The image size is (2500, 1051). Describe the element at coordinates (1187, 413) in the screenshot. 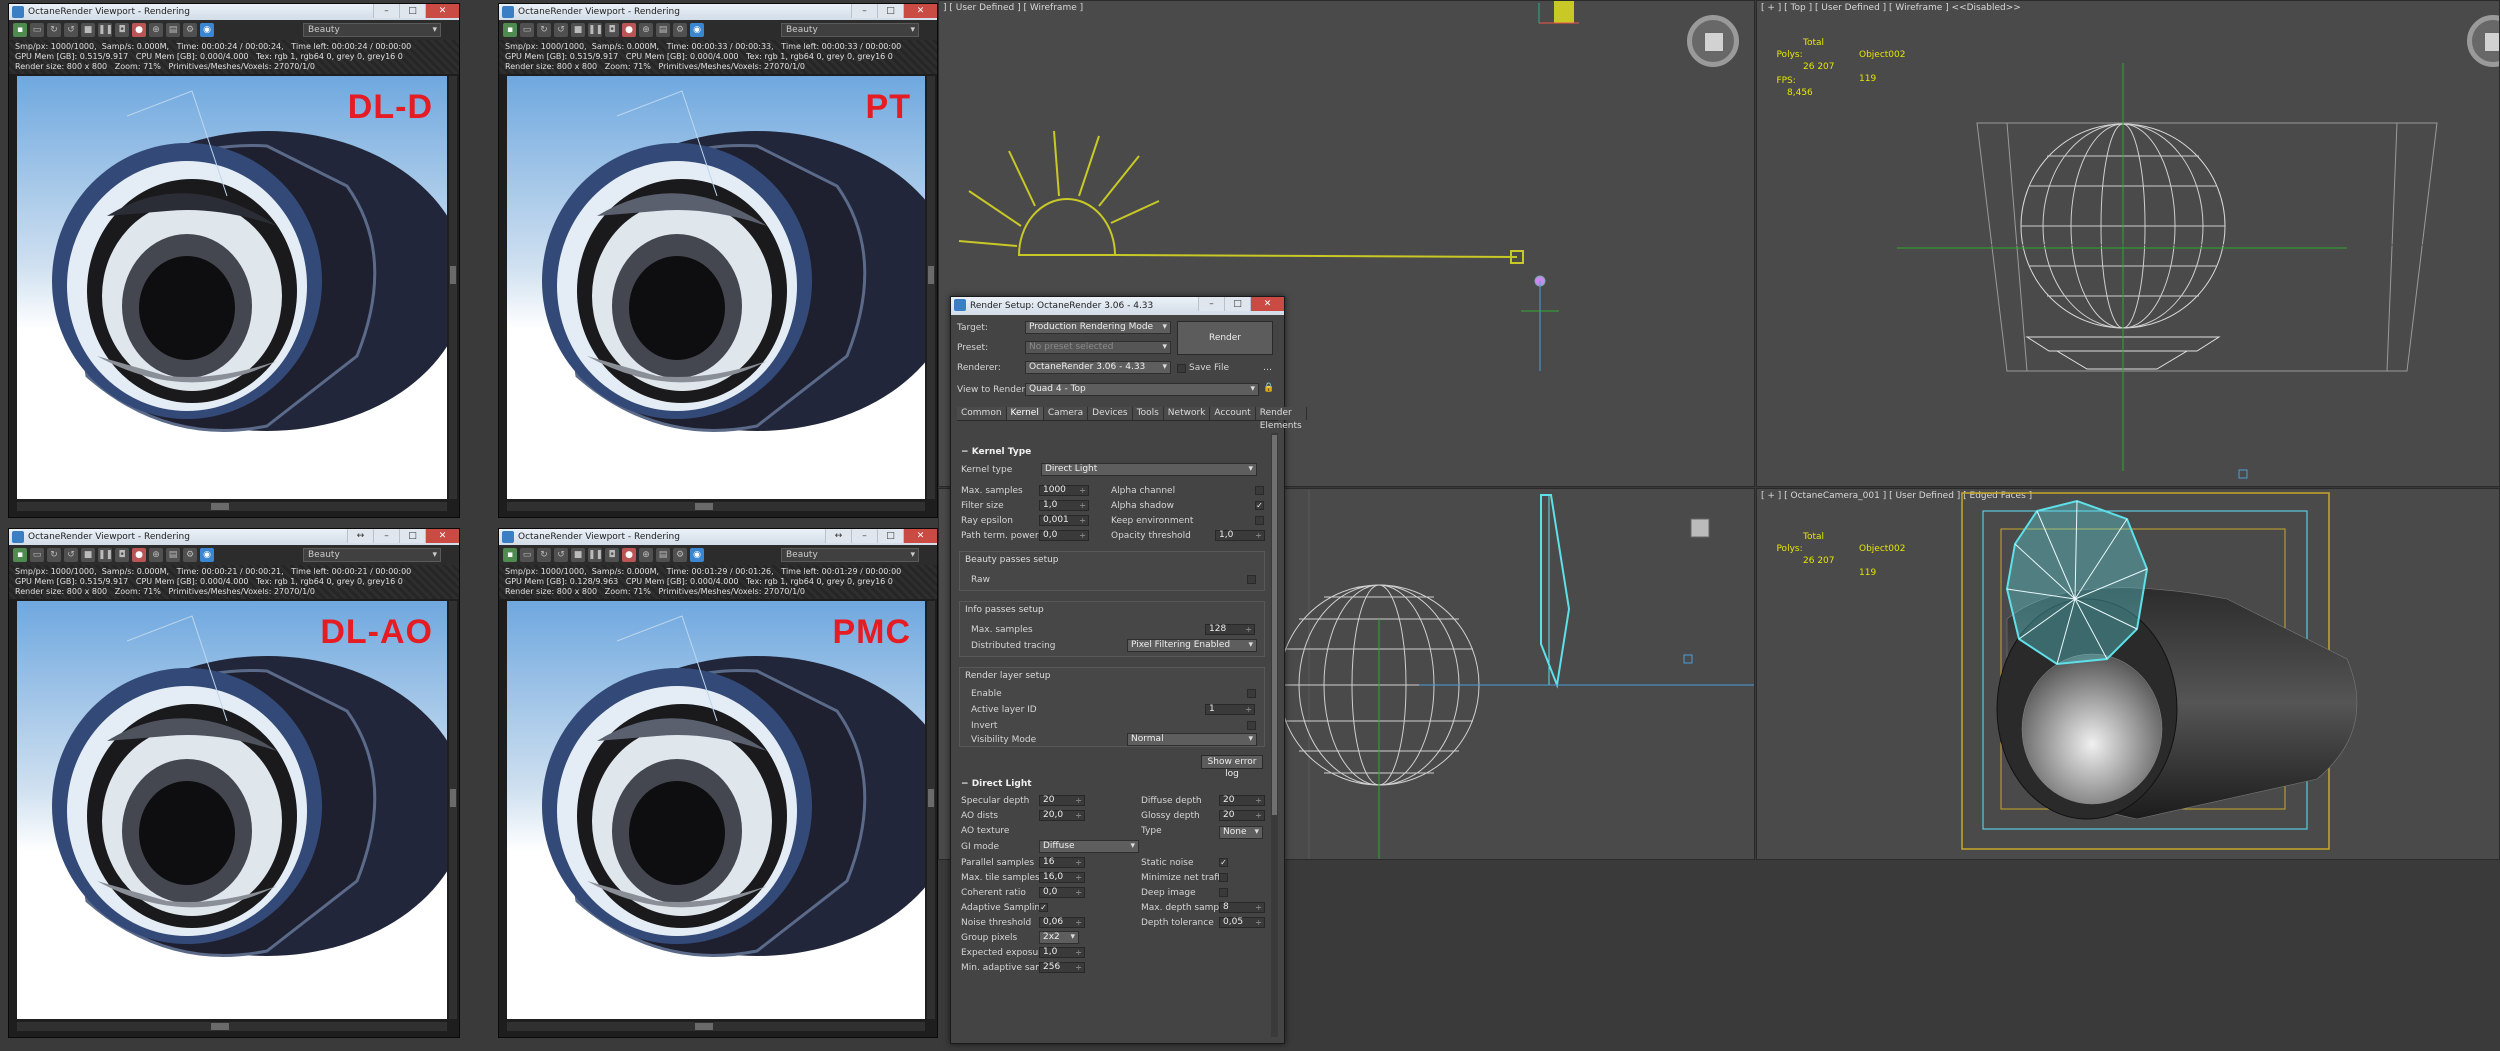

I see `tab-network: Network` at that location.